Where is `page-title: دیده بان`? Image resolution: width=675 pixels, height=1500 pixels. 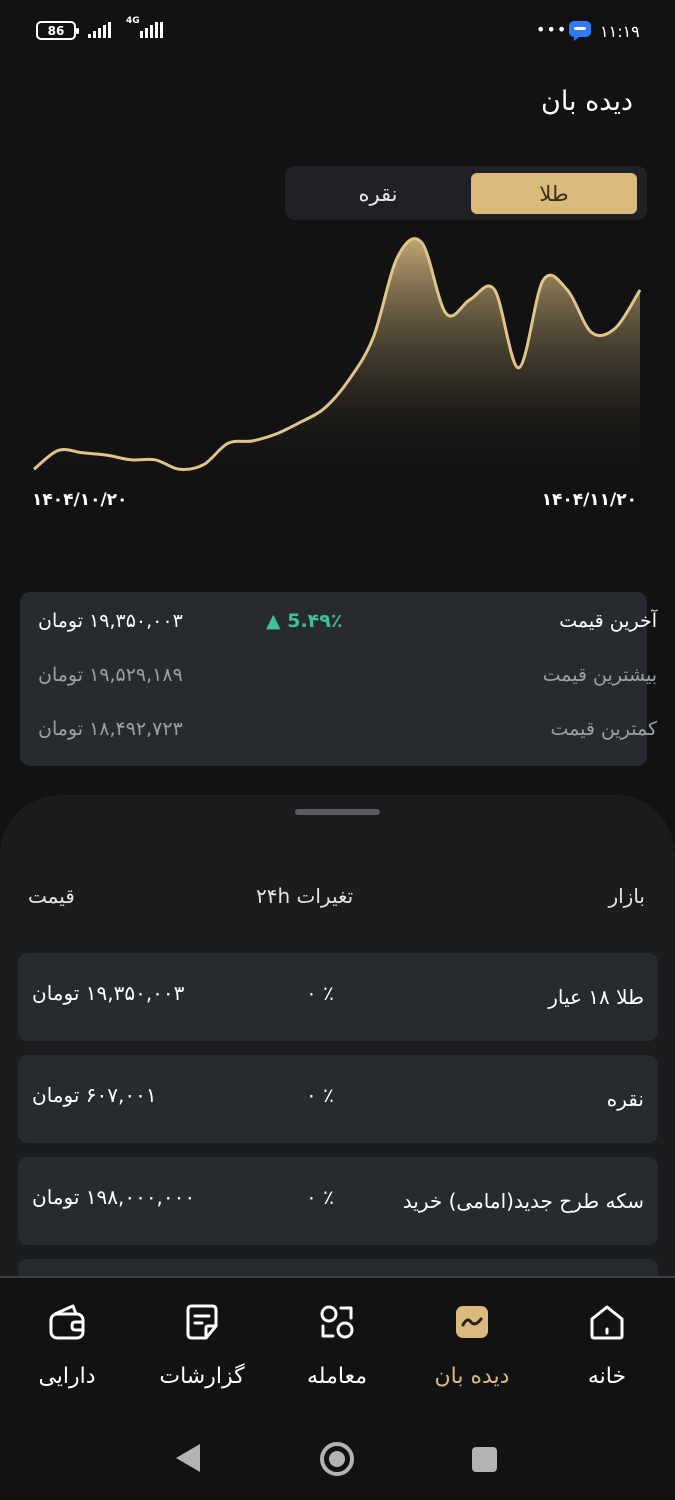
page-title: دیده بان is located at coordinates (586, 101).